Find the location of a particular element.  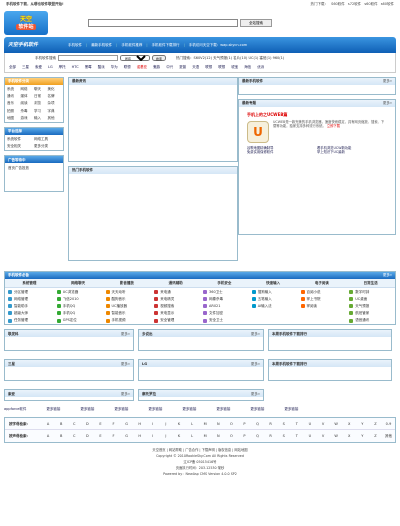

software-item: 安全卫士 is located at coordinates (224, 320).